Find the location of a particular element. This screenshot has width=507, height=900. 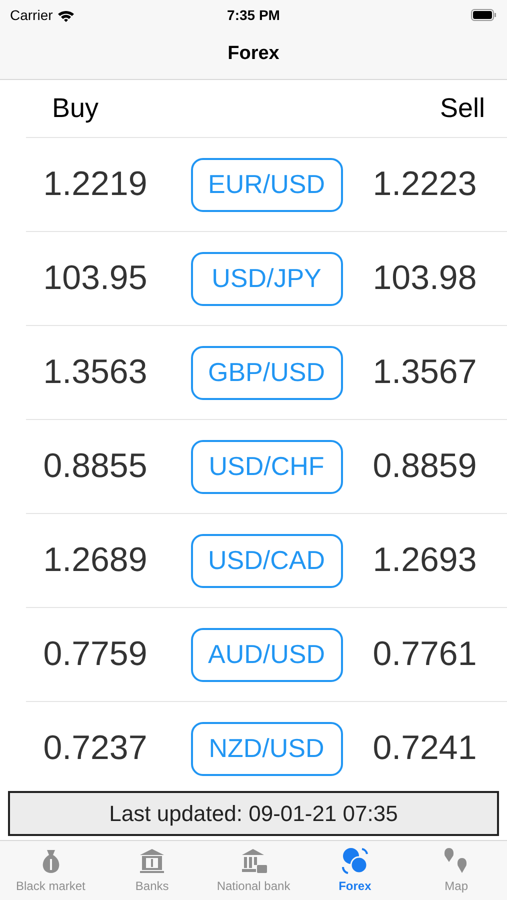

last-updated-label: Last updated: 09-01-21 07:35 is located at coordinates (253, 813).